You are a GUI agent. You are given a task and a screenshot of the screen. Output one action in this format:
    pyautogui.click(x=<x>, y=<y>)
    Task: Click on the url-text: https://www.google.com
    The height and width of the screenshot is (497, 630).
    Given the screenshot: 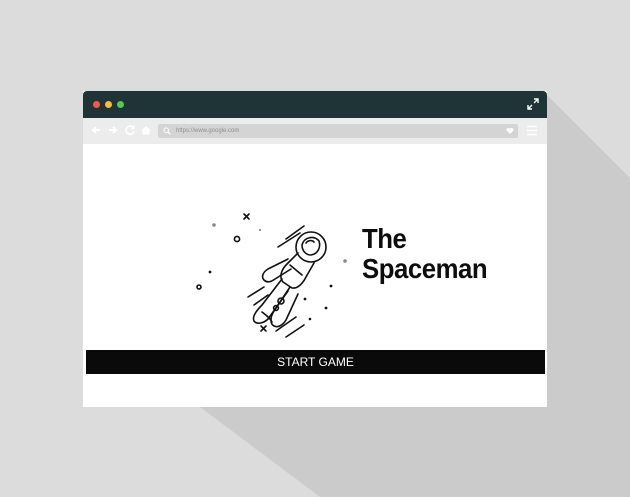 What is the action you would take?
    pyautogui.click(x=208, y=131)
    